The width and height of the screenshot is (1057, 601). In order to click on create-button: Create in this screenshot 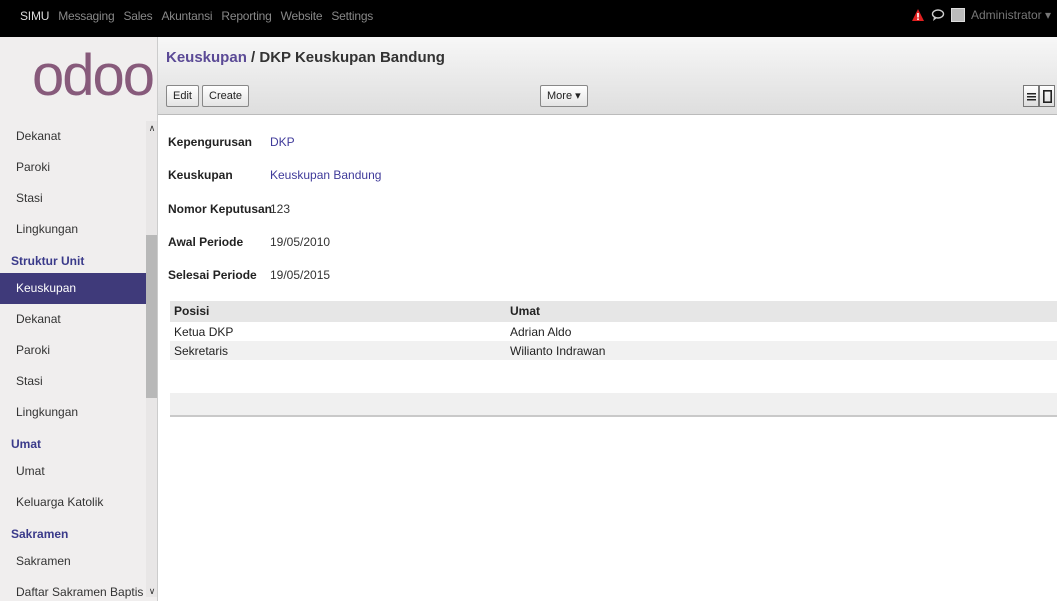, I will do `click(226, 96)`.